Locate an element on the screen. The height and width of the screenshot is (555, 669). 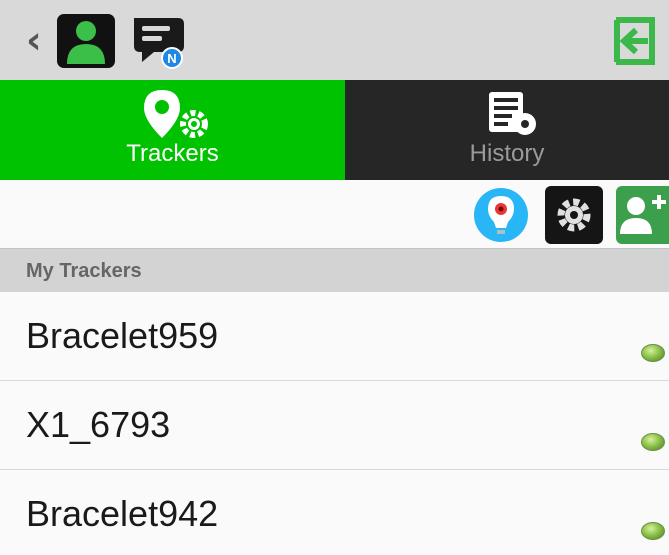
exit-door-icon is located at coordinates (634, 41).